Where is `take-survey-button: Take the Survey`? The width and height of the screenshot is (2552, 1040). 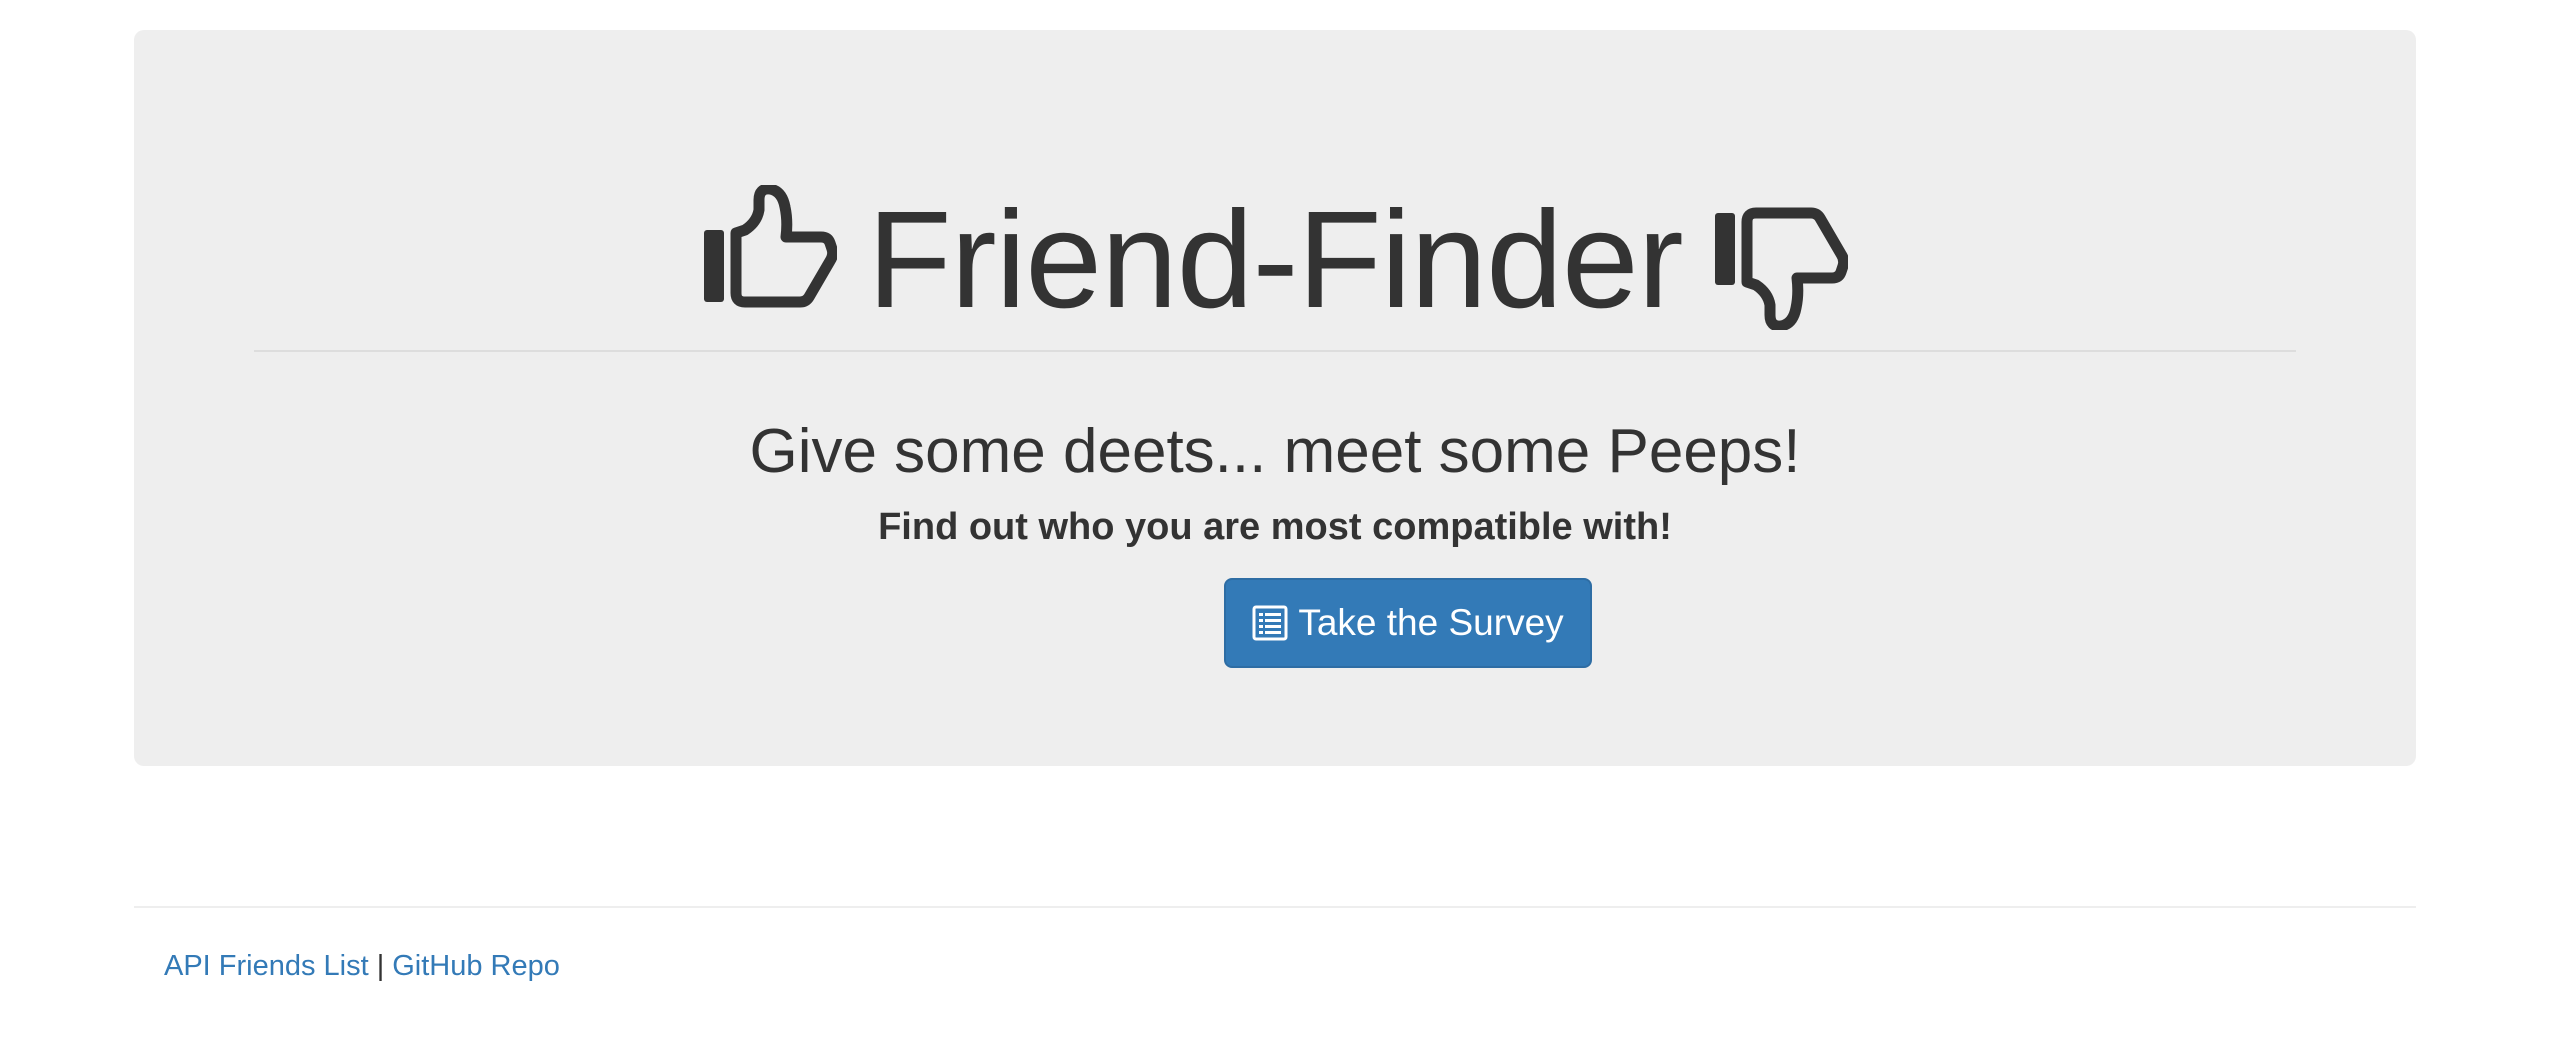 take-survey-button: Take the Survey is located at coordinates (1408, 623).